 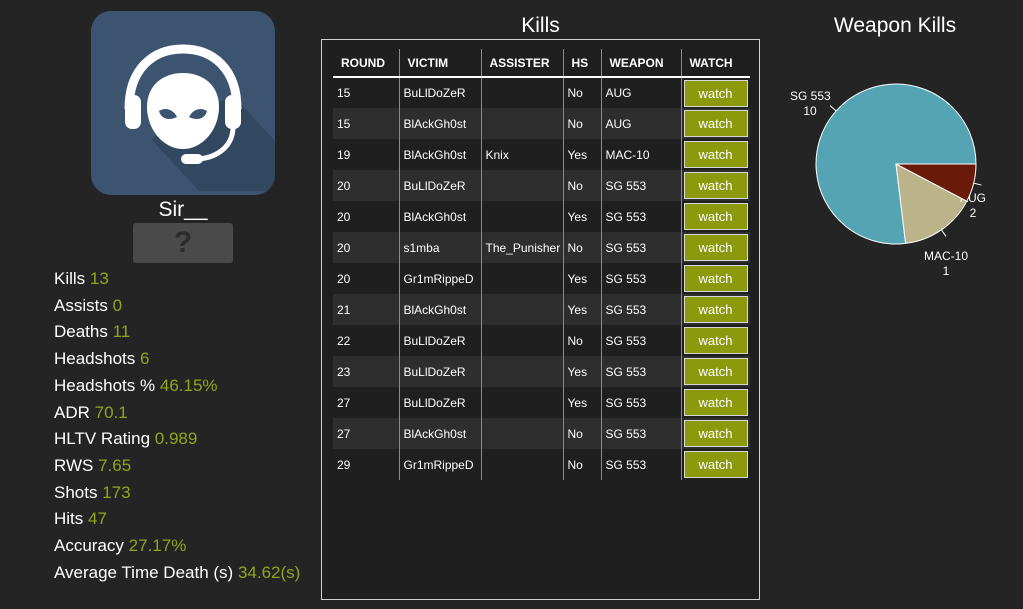 I want to click on rank-badge: ?, so click(x=183, y=243).